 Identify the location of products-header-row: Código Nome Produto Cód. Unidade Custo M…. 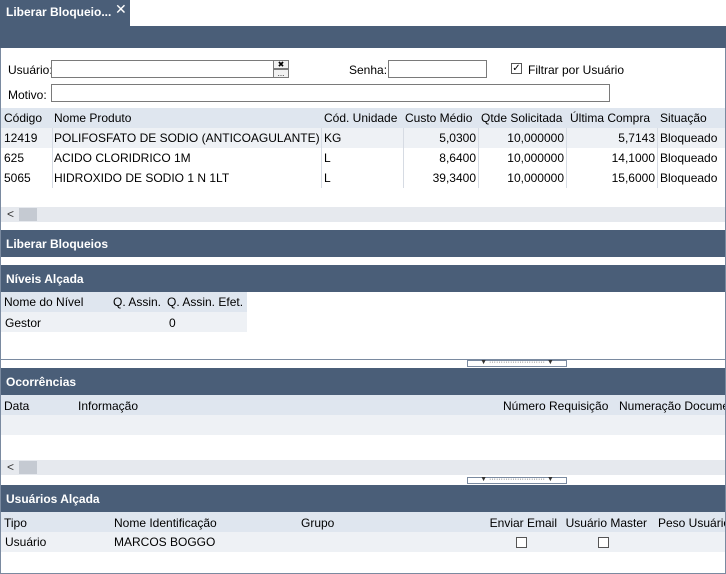
(363, 118).